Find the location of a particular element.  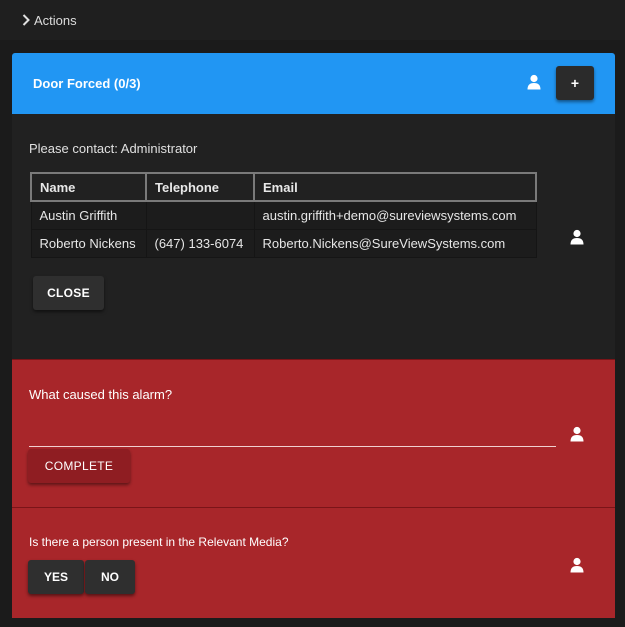

cell-name: Roberto Nickens is located at coordinates (88, 243).